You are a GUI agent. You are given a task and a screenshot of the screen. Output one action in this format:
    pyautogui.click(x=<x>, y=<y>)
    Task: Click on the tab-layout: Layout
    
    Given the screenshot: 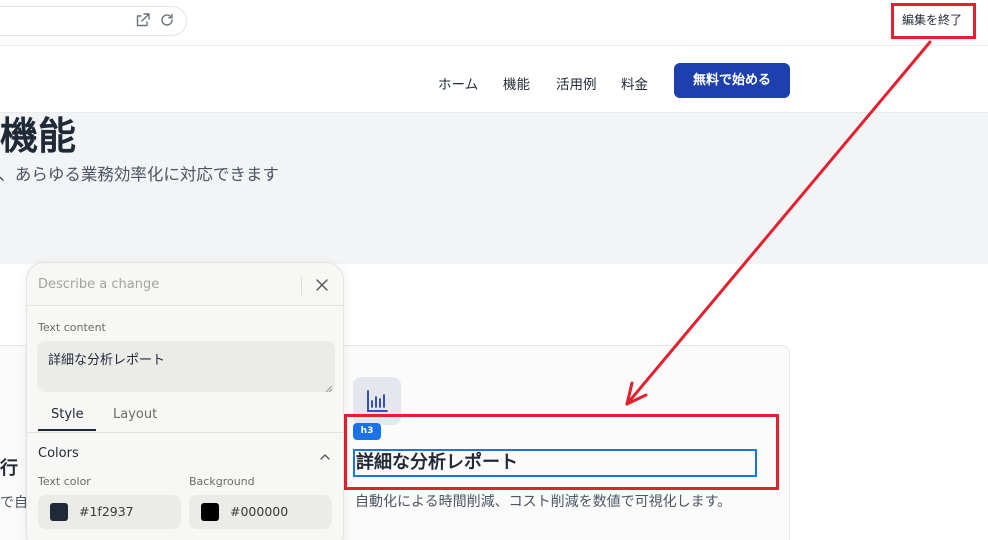 What is the action you would take?
    pyautogui.click(x=135, y=414)
    